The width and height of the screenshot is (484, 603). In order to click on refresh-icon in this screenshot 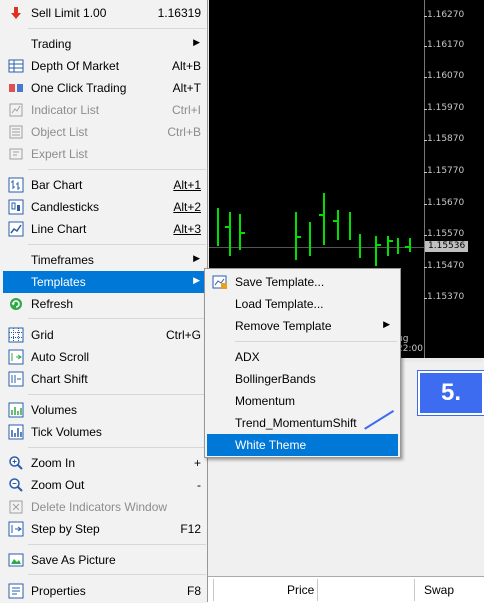, I will do `click(16, 304)`.